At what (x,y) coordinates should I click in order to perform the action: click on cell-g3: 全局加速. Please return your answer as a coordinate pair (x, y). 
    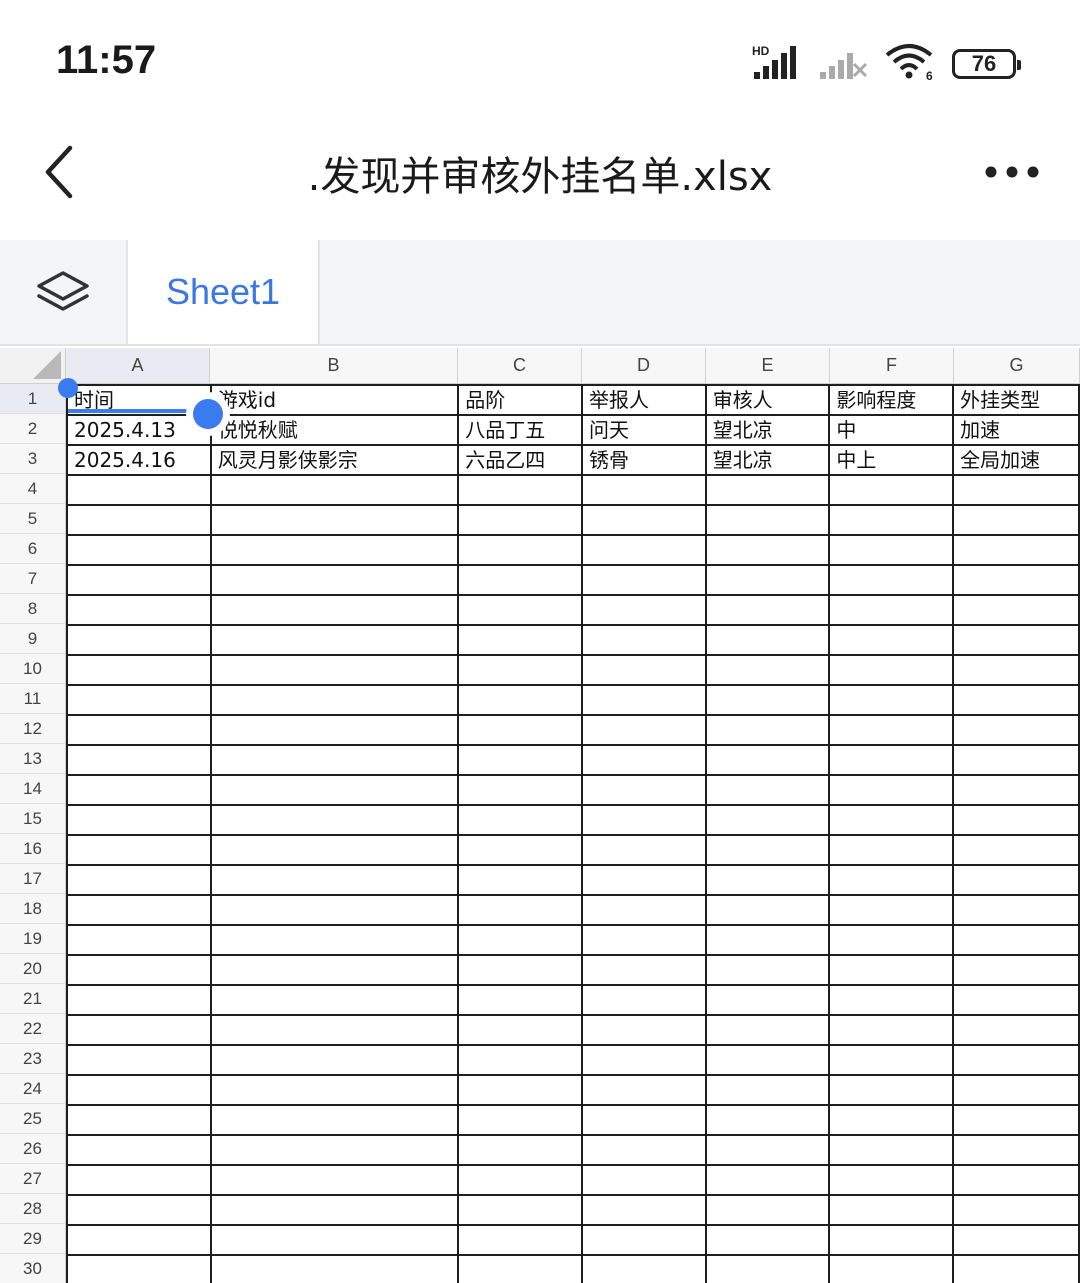
    Looking at the image, I should click on (1016, 460).